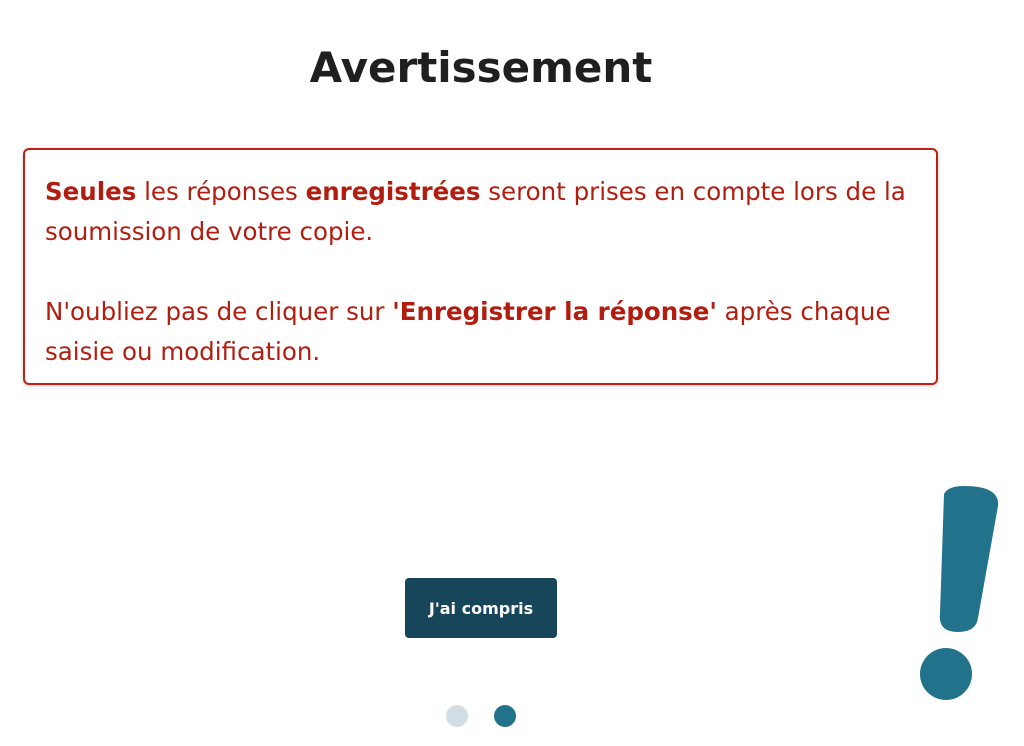  Describe the element at coordinates (959, 593) in the screenshot. I see `exclamation-icon` at that location.